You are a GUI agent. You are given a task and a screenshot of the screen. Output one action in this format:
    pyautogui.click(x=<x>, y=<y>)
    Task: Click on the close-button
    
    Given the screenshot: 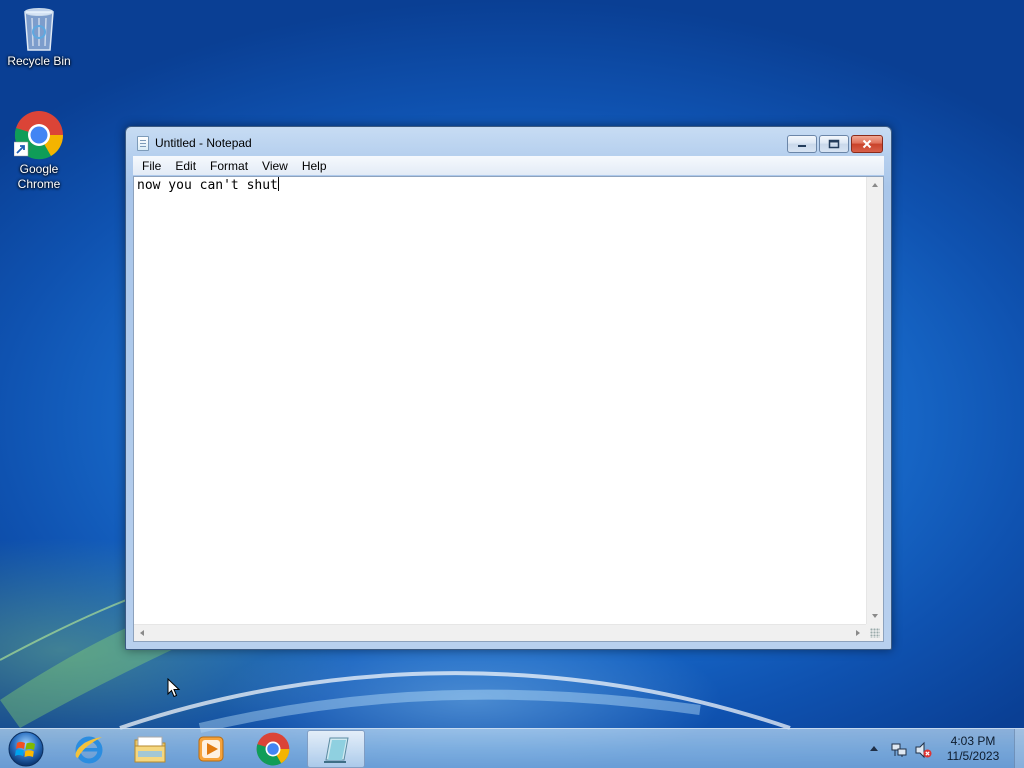 What is the action you would take?
    pyautogui.click(x=867, y=144)
    